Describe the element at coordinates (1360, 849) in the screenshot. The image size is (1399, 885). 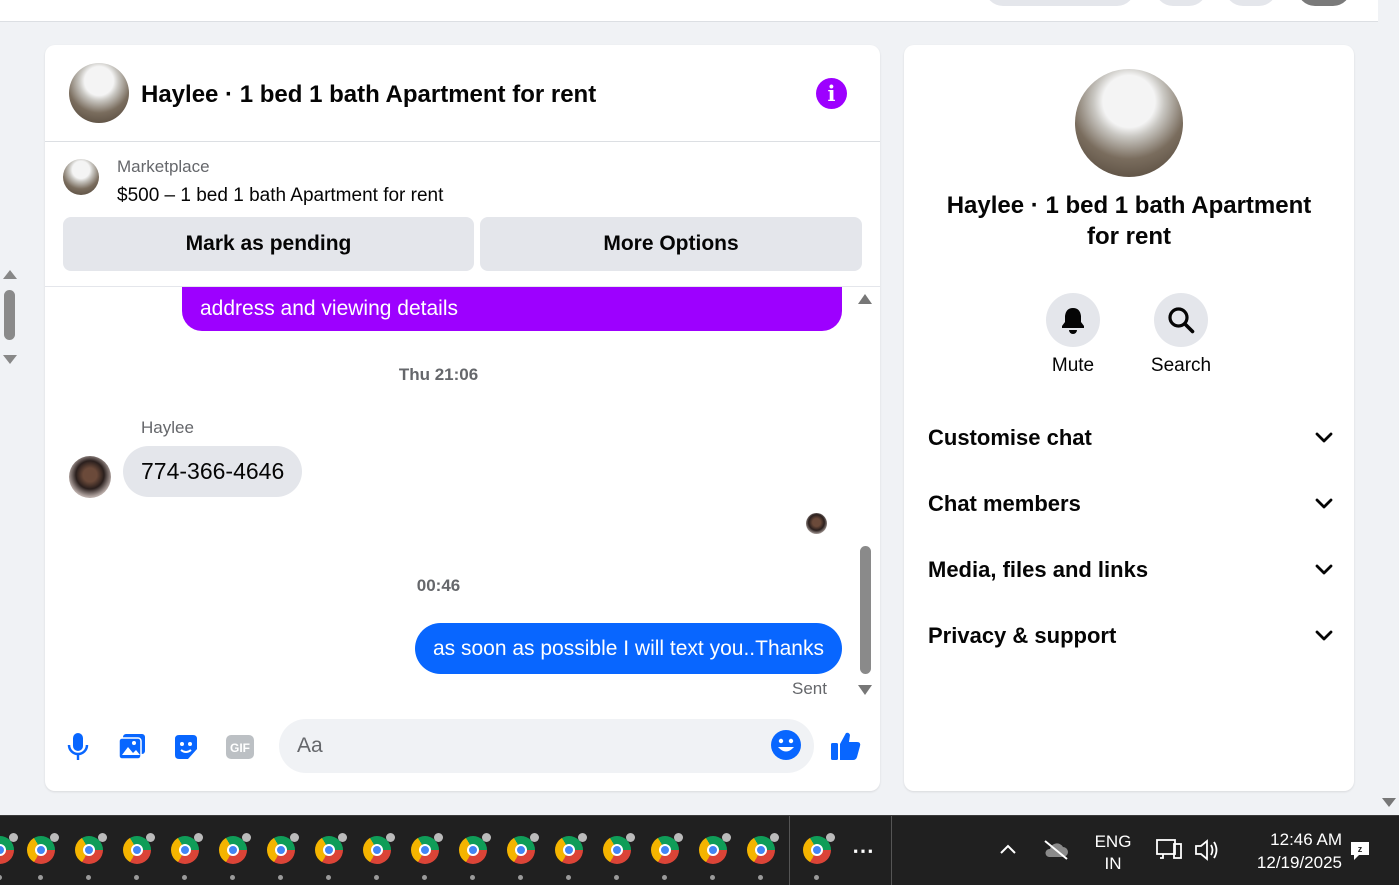
I see `svg-text: z` at that location.